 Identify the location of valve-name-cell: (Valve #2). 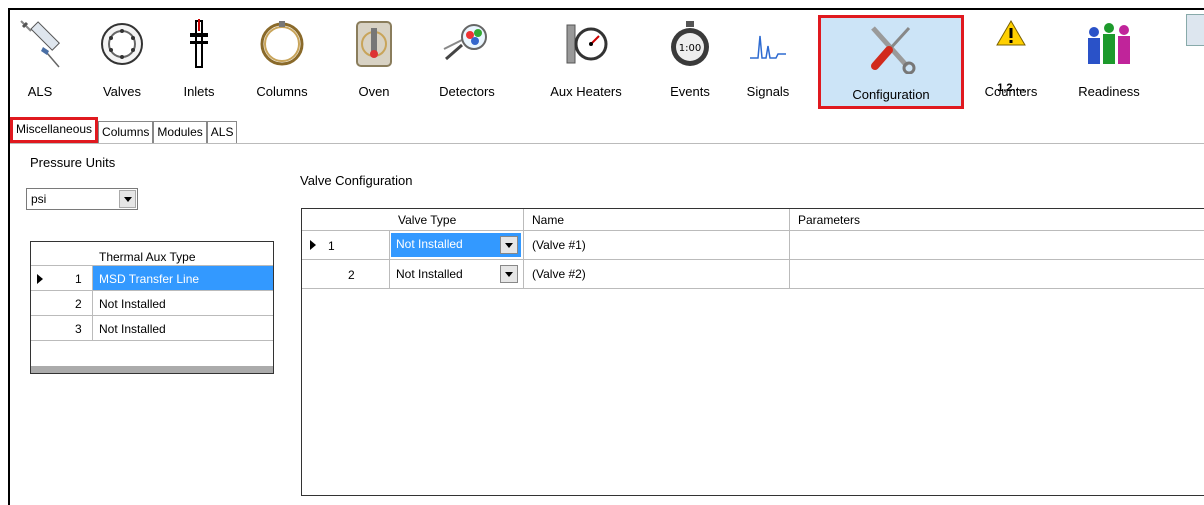
(657, 274).